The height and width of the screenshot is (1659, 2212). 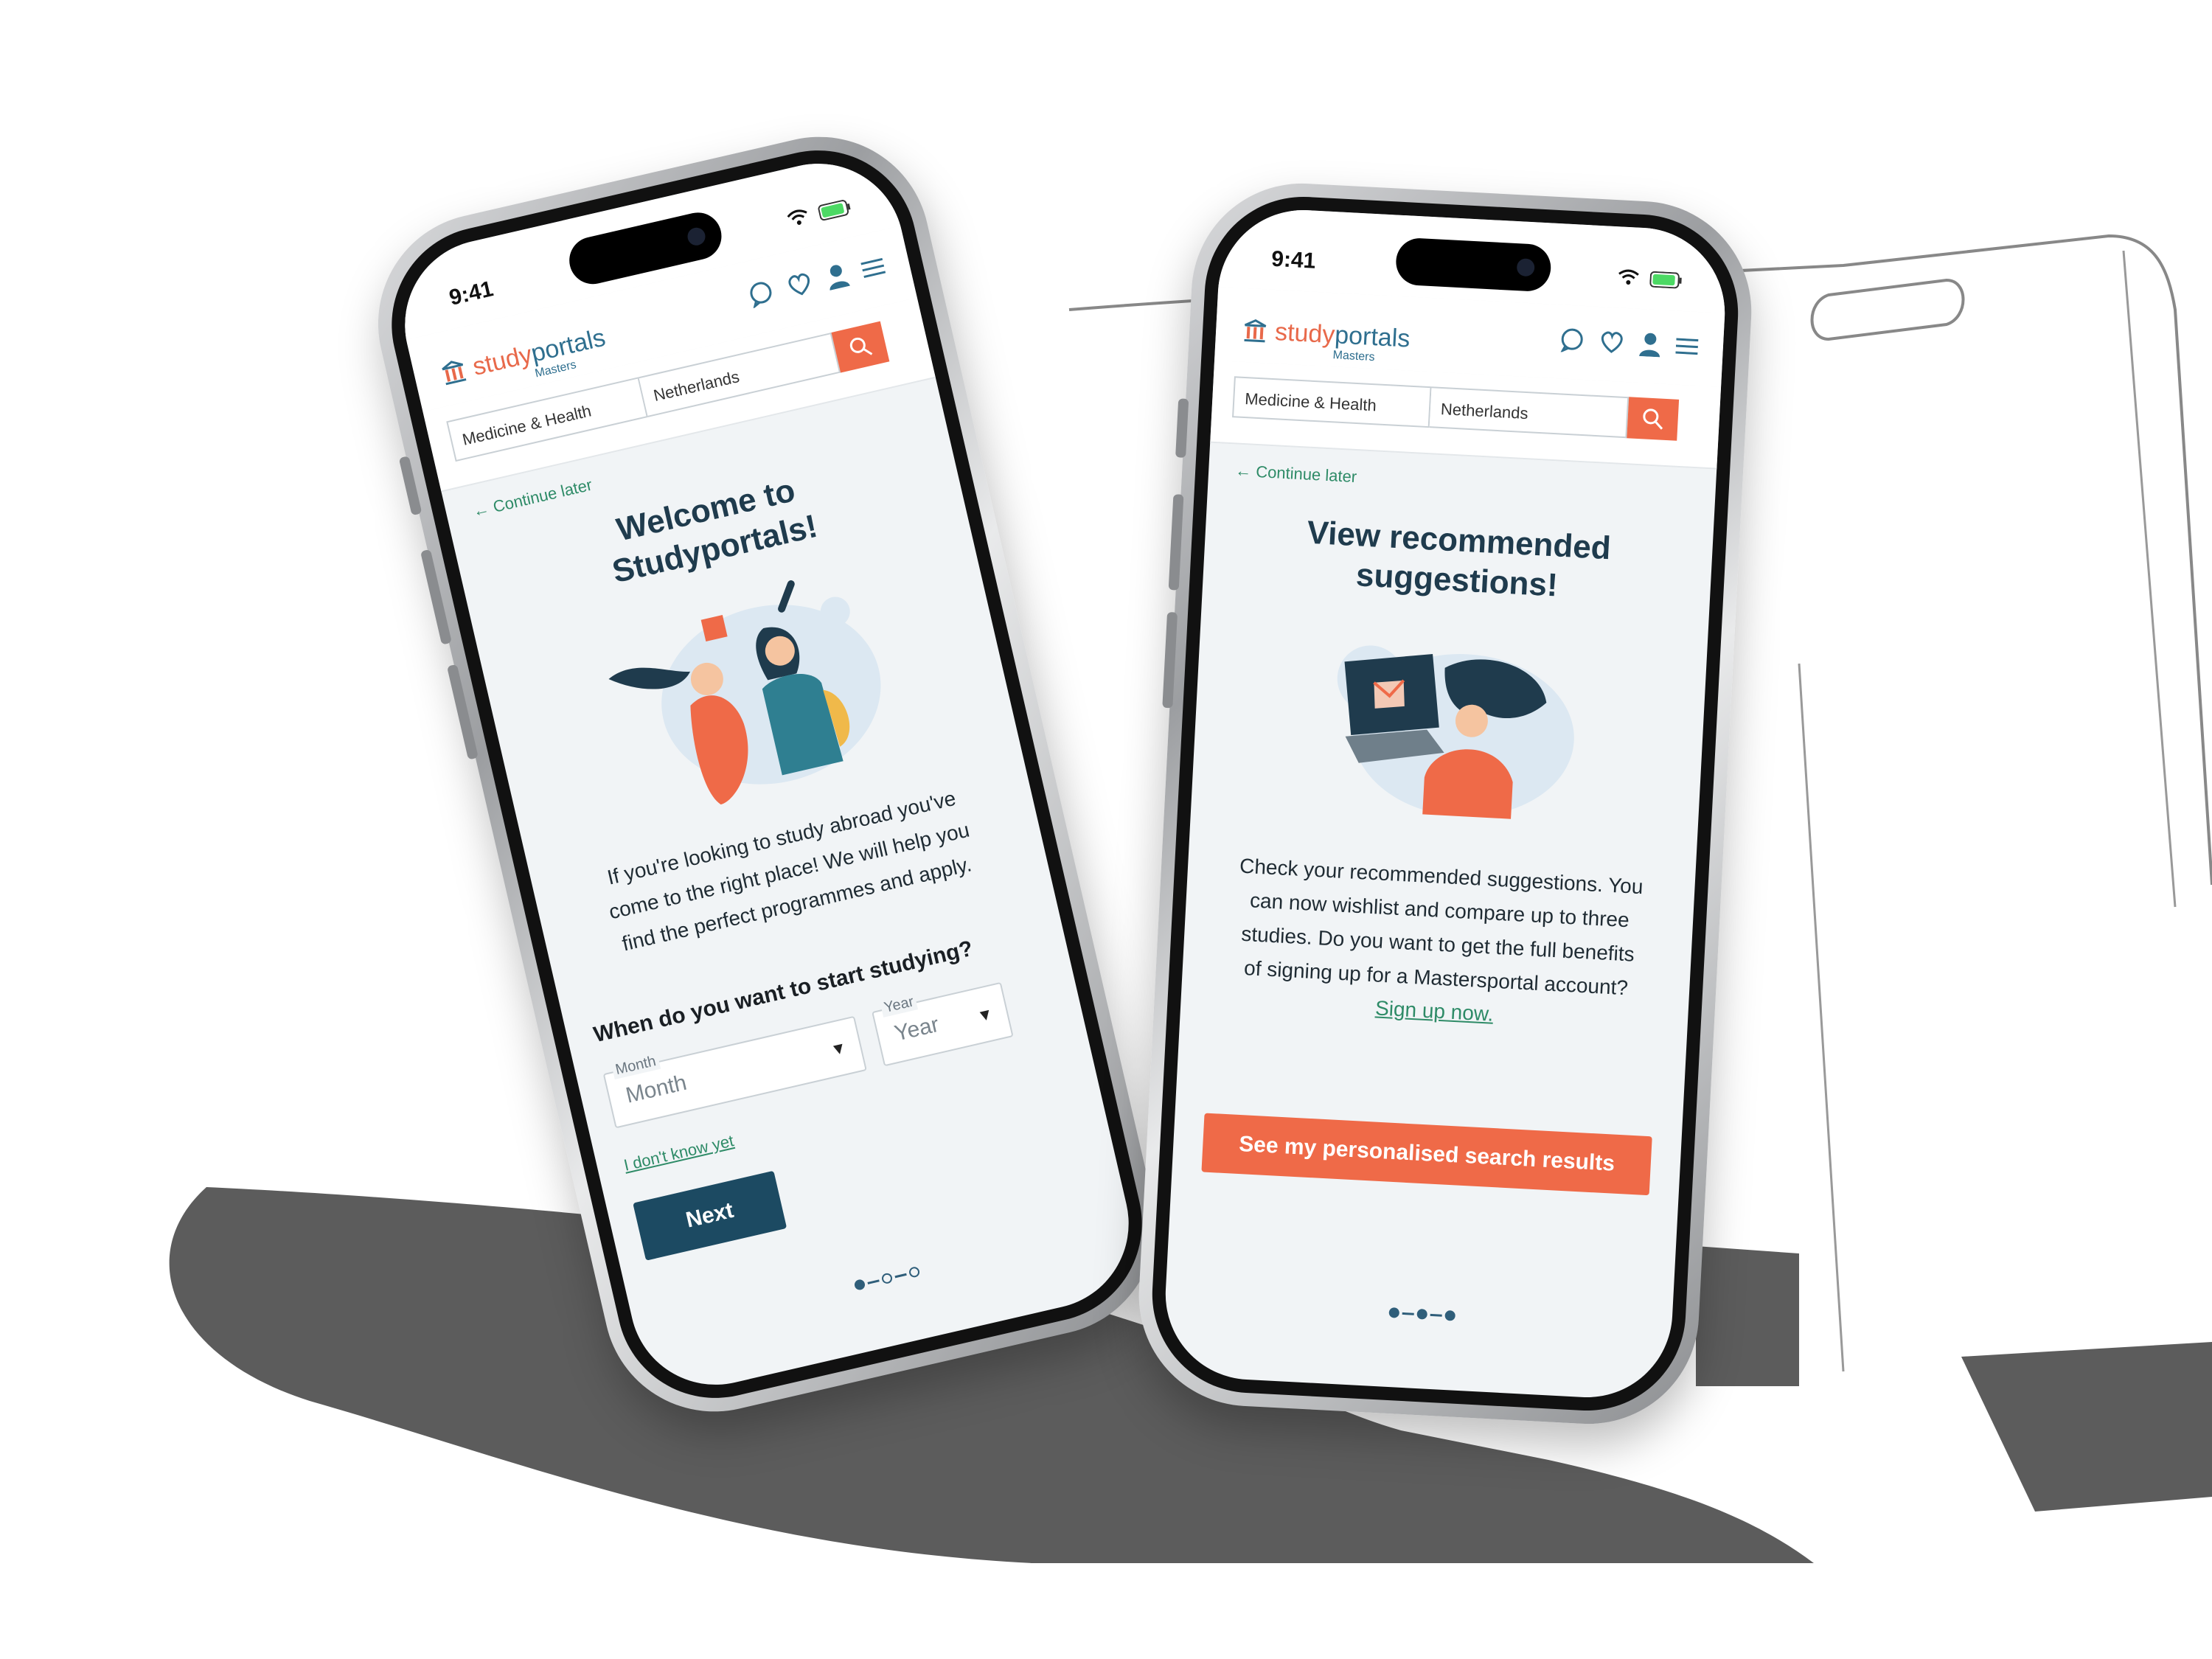 I want to click on year-label: Year, so click(x=899, y=1005).